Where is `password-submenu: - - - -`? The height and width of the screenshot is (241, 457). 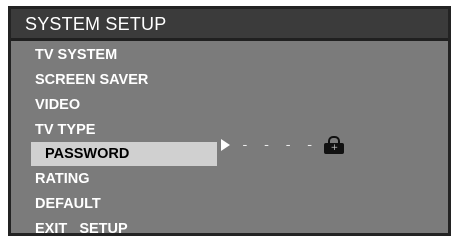
password-submenu: - - - - is located at coordinates (283, 145).